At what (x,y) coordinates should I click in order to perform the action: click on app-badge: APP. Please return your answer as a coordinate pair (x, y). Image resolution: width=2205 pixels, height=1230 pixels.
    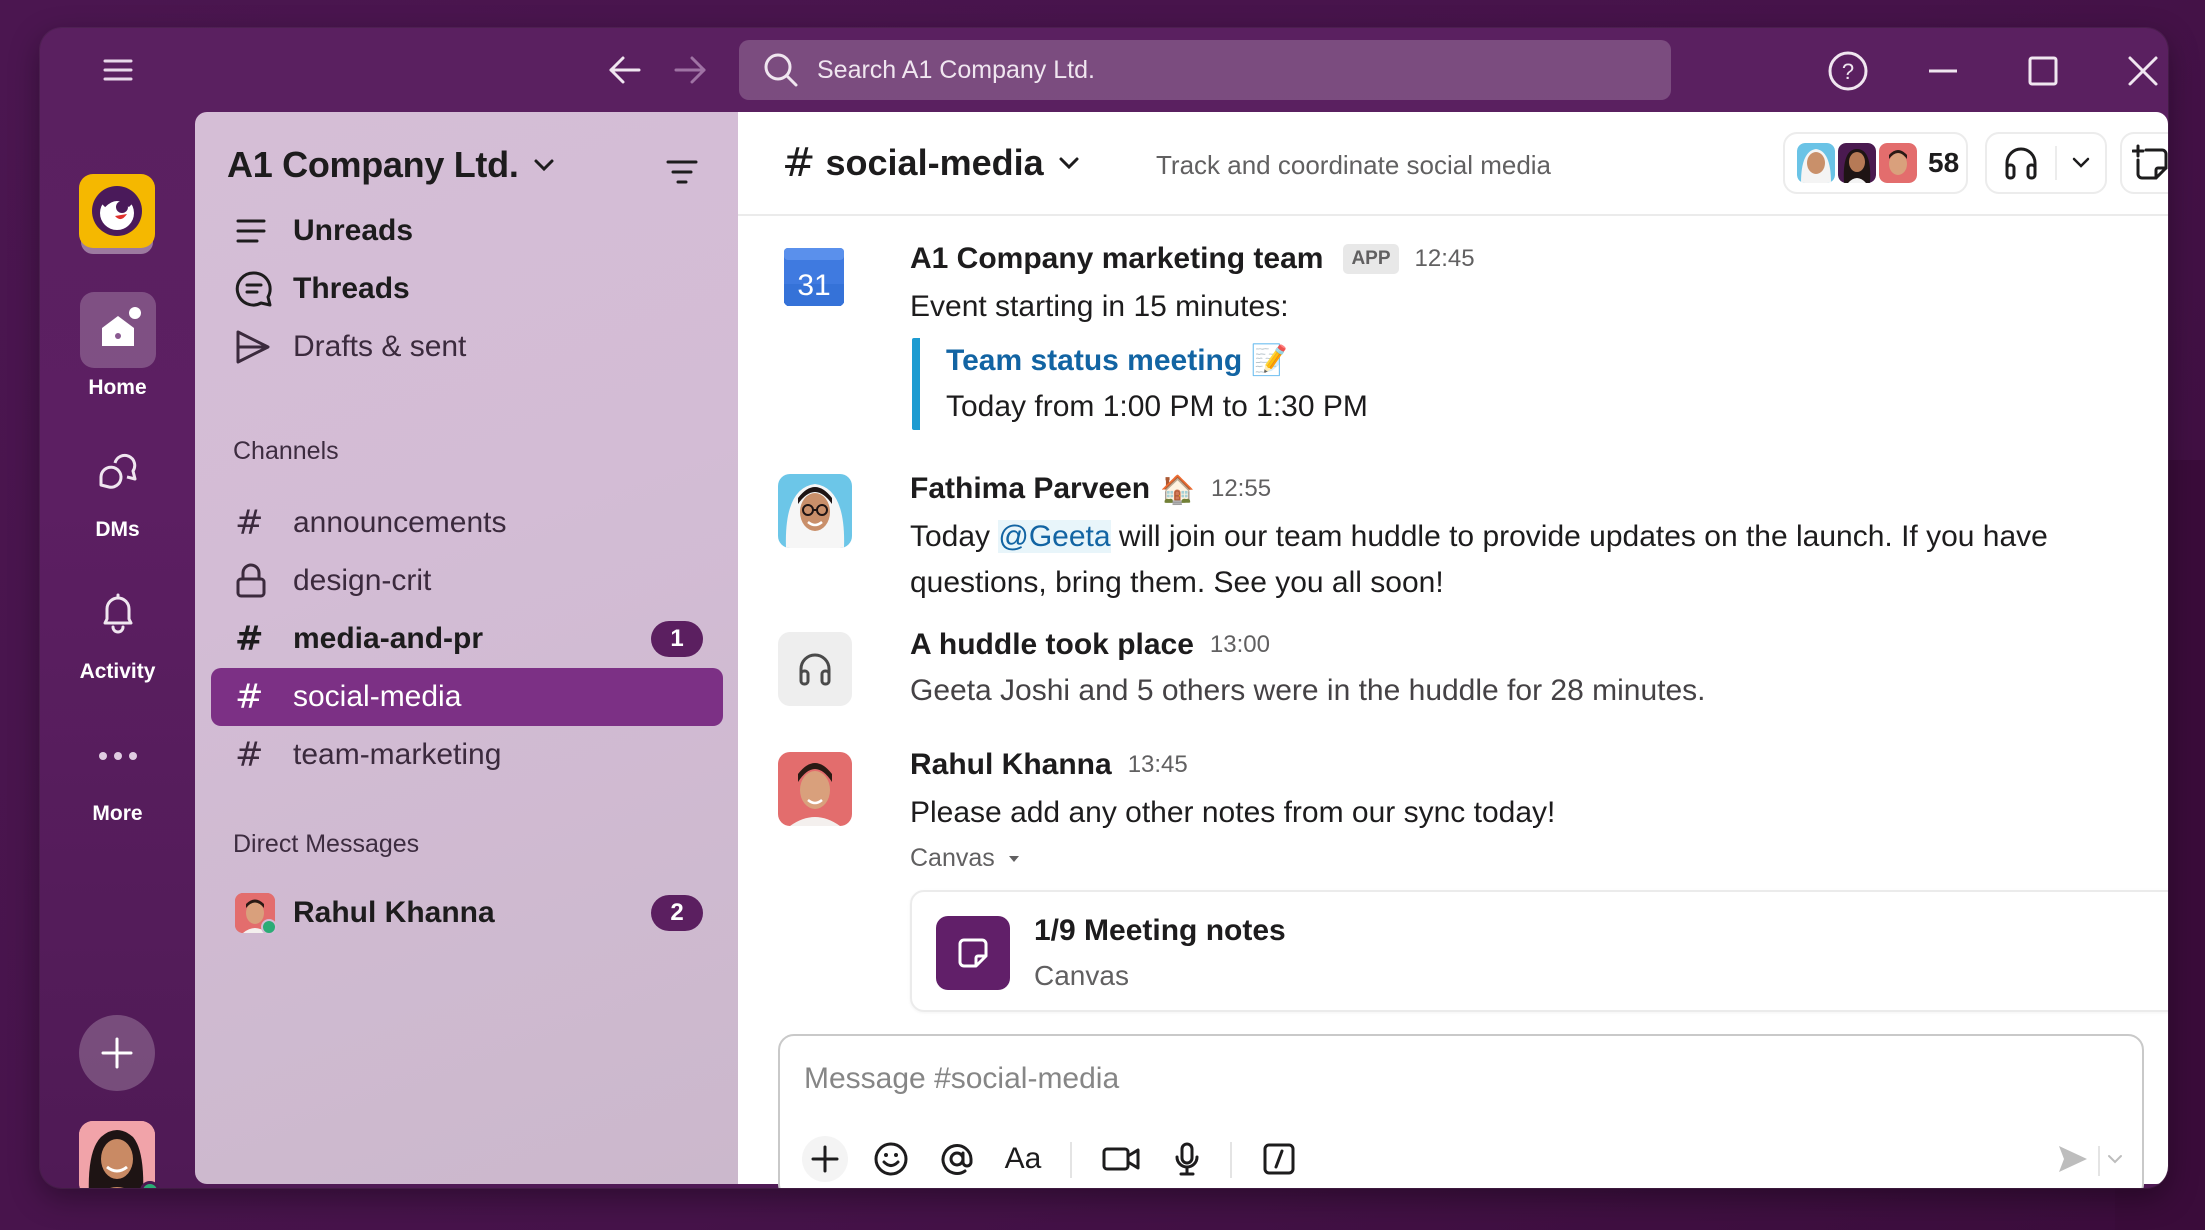
    Looking at the image, I should click on (1371, 259).